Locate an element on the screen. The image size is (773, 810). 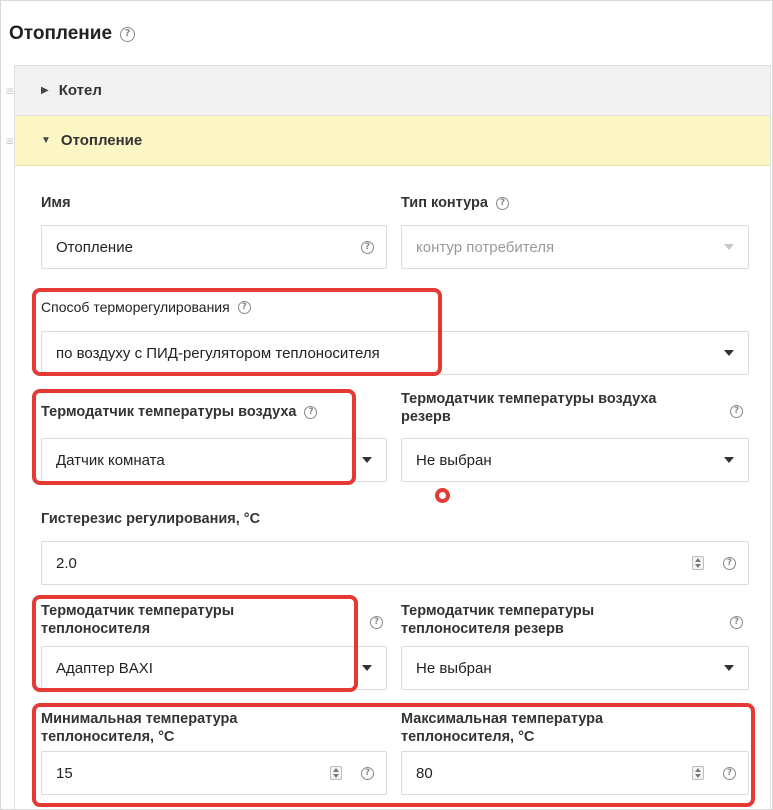
page-title-row: Отопление ? is located at coordinates (72, 34).